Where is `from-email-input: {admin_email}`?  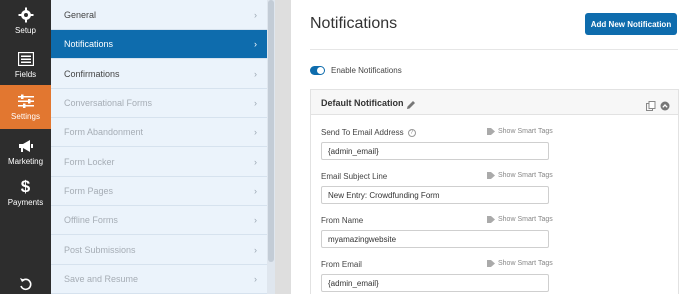 from-email-input: {admin_email} is located at coordinates (435, 283).